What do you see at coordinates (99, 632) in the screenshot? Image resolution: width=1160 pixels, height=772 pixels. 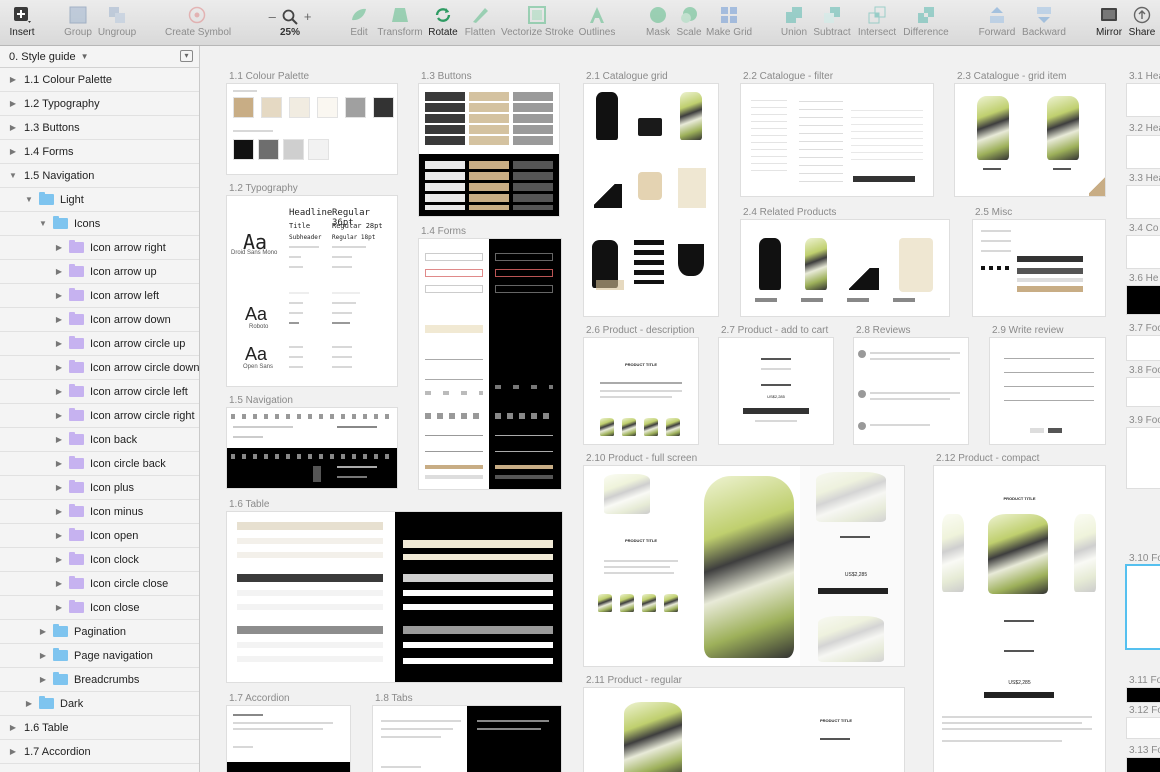 I see `layer-row: ▶ Pagination` at bounding box center [99, 632].